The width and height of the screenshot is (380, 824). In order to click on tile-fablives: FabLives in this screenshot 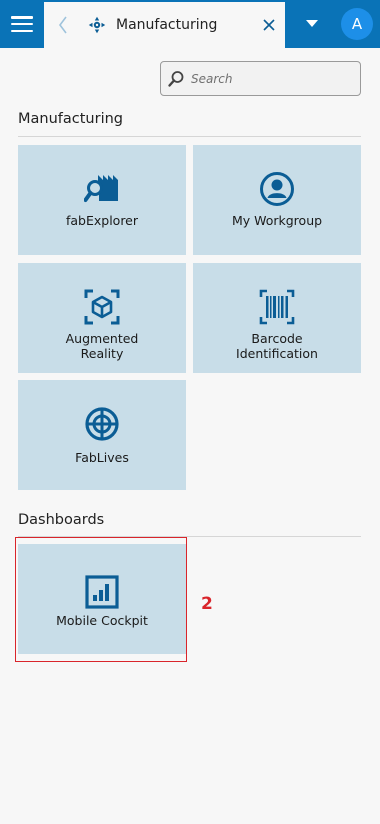, I will do `click(102, 435)`.